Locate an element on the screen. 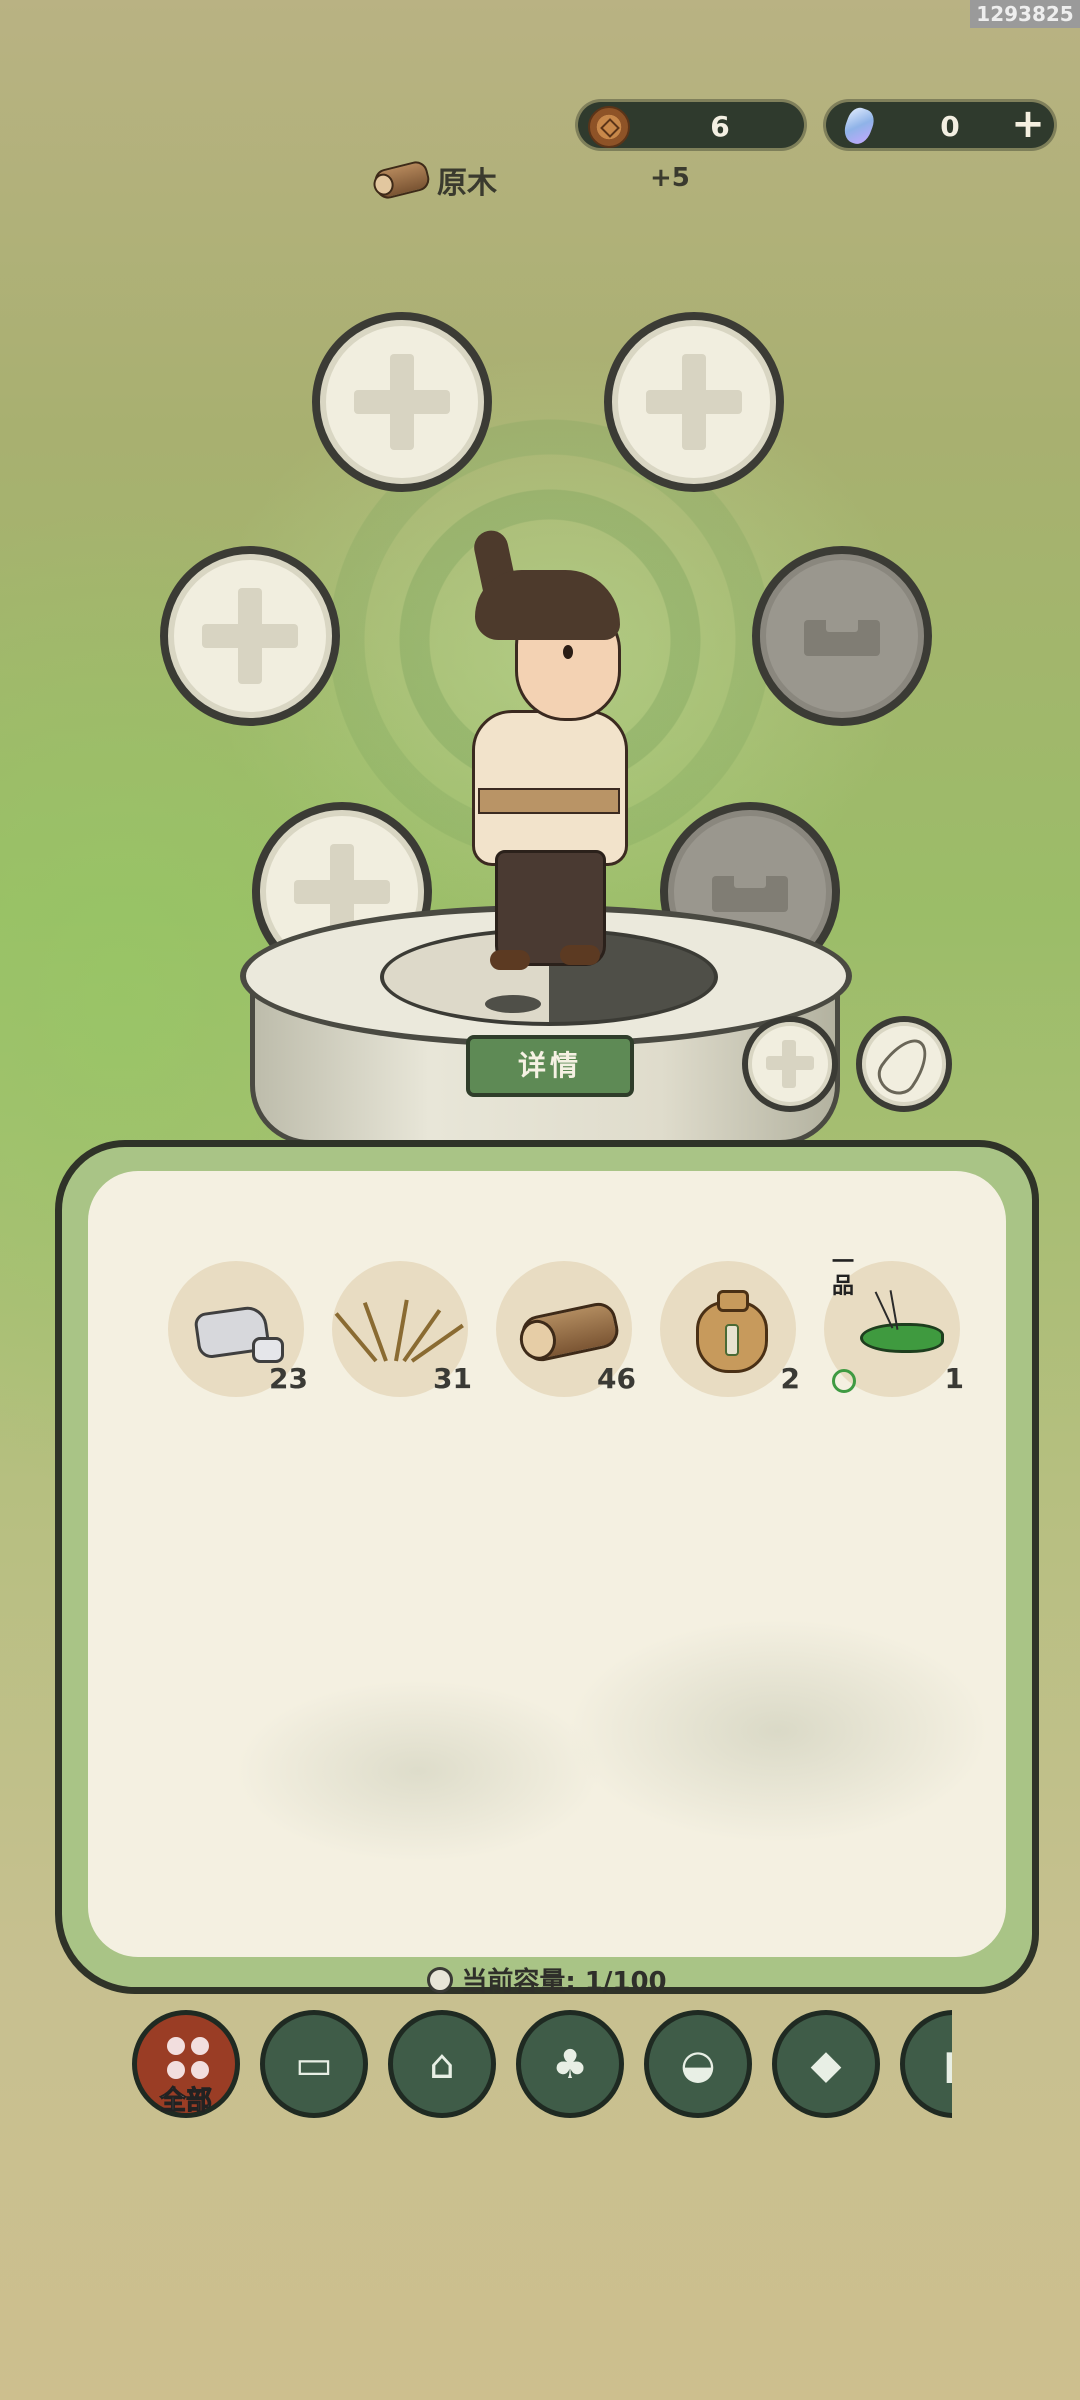 This screenshot has width=1080, height=2400. item-count: 31 is located at coordinates (452, 1378).